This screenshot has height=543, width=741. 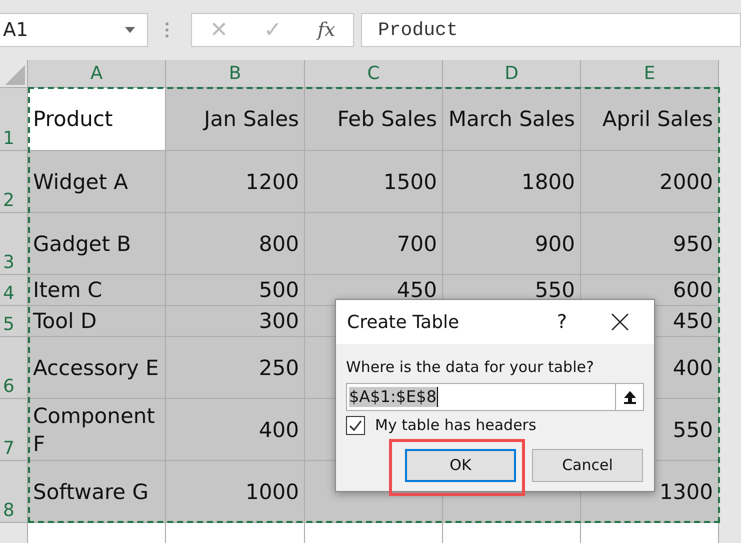 What do you see at coordinates (15, 75) in the screenshot?
I see `corner-triangle-icon` at bounding box center [15, 75].